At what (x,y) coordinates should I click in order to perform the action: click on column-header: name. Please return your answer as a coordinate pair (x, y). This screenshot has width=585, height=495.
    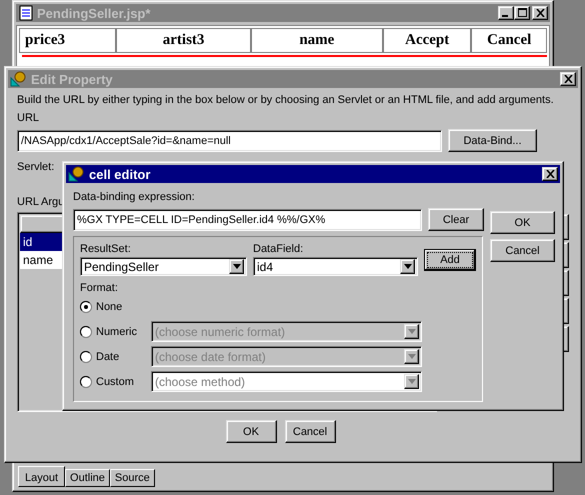
    Looking at the image, I should click on (316, 40).